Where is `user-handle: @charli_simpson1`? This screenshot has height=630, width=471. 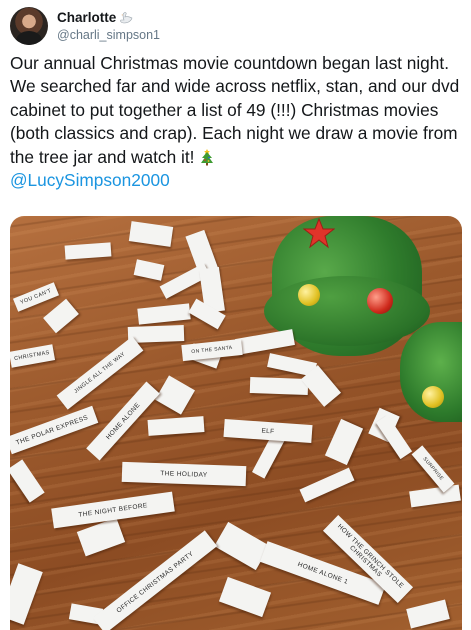 user-handle: @charli_simpson1 is located at coordinates (108, 35).